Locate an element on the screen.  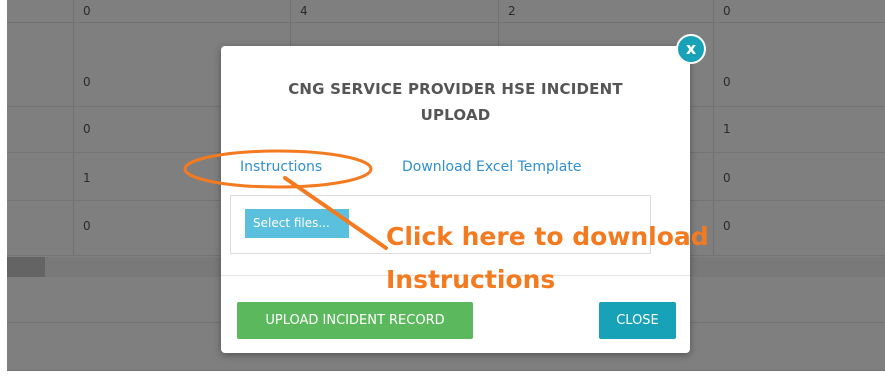
close-button: CLOSE is located at coordinates (637, 320).